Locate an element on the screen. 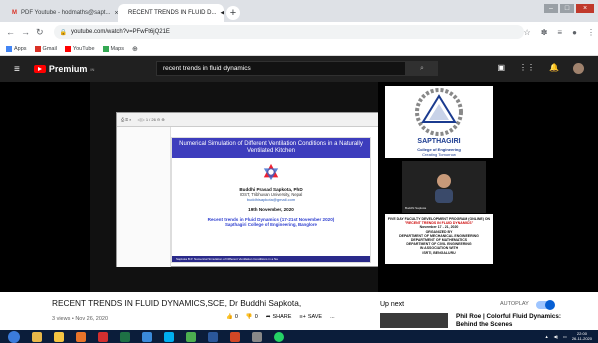  webcam-feed: Buddhi Sapkota is located at coordinates (444, 187).